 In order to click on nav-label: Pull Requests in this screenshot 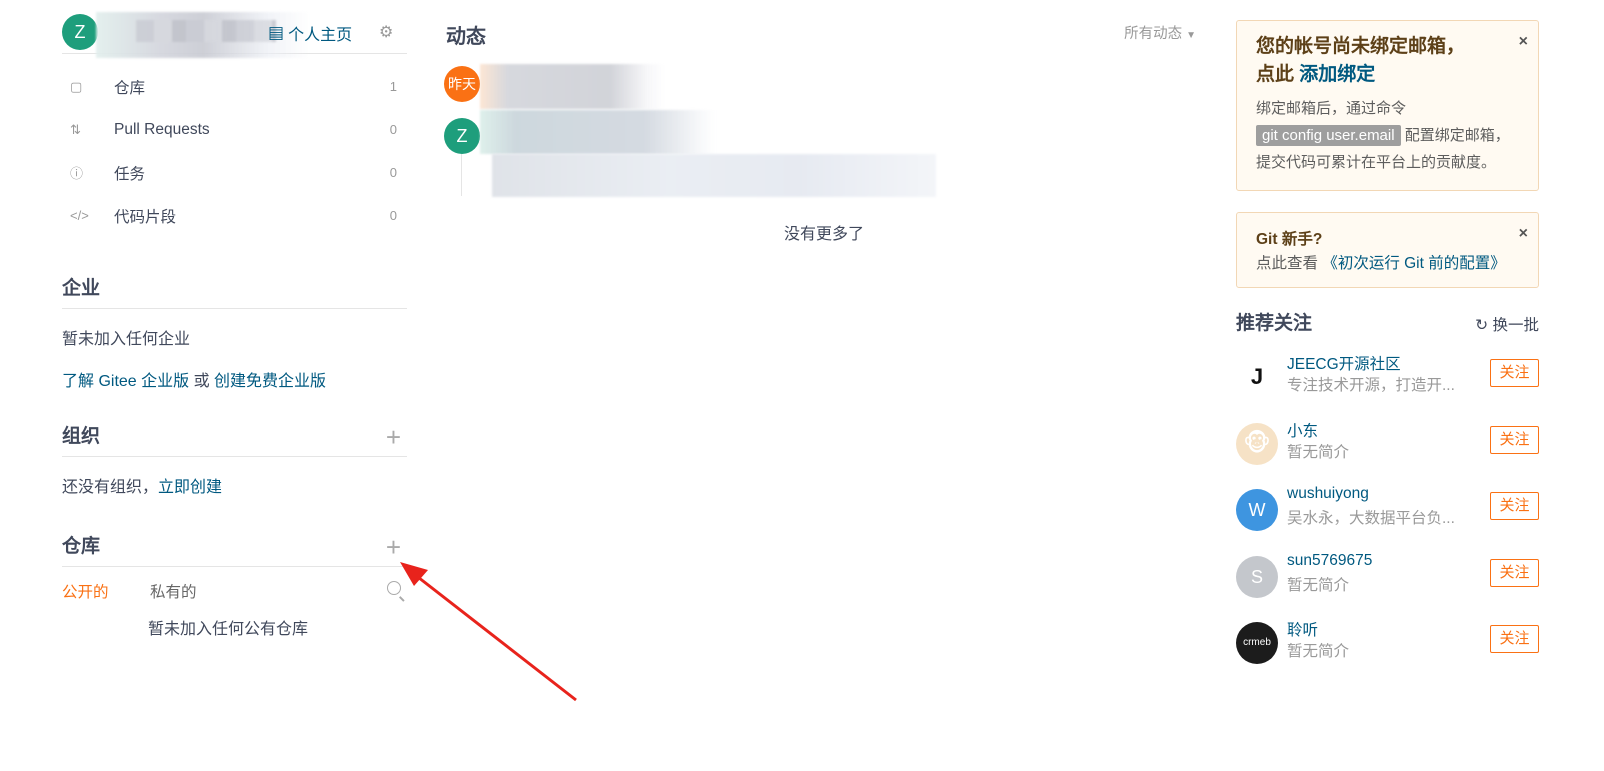, I will do `click(162, 129)`.